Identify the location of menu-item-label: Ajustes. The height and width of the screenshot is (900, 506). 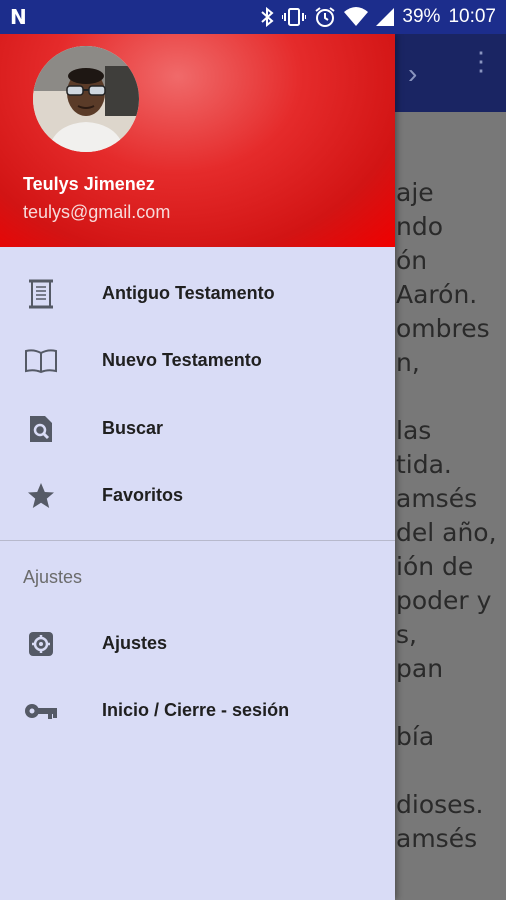
(135, 643).